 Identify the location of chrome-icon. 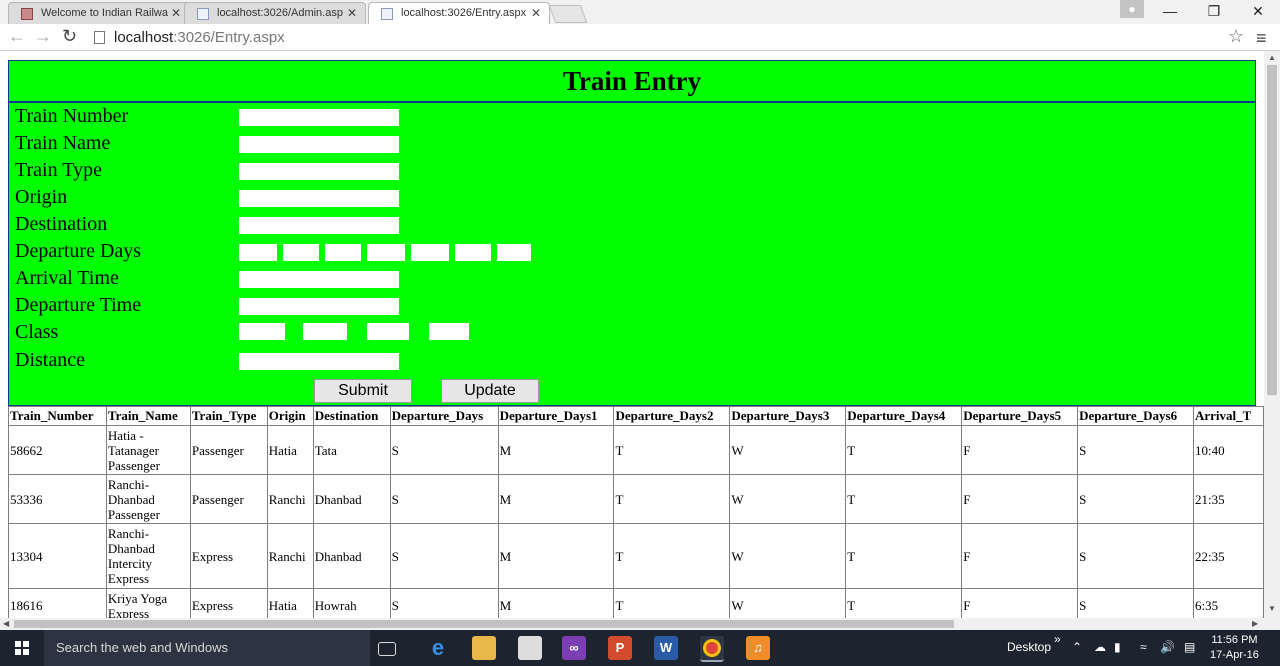
(712, 649).